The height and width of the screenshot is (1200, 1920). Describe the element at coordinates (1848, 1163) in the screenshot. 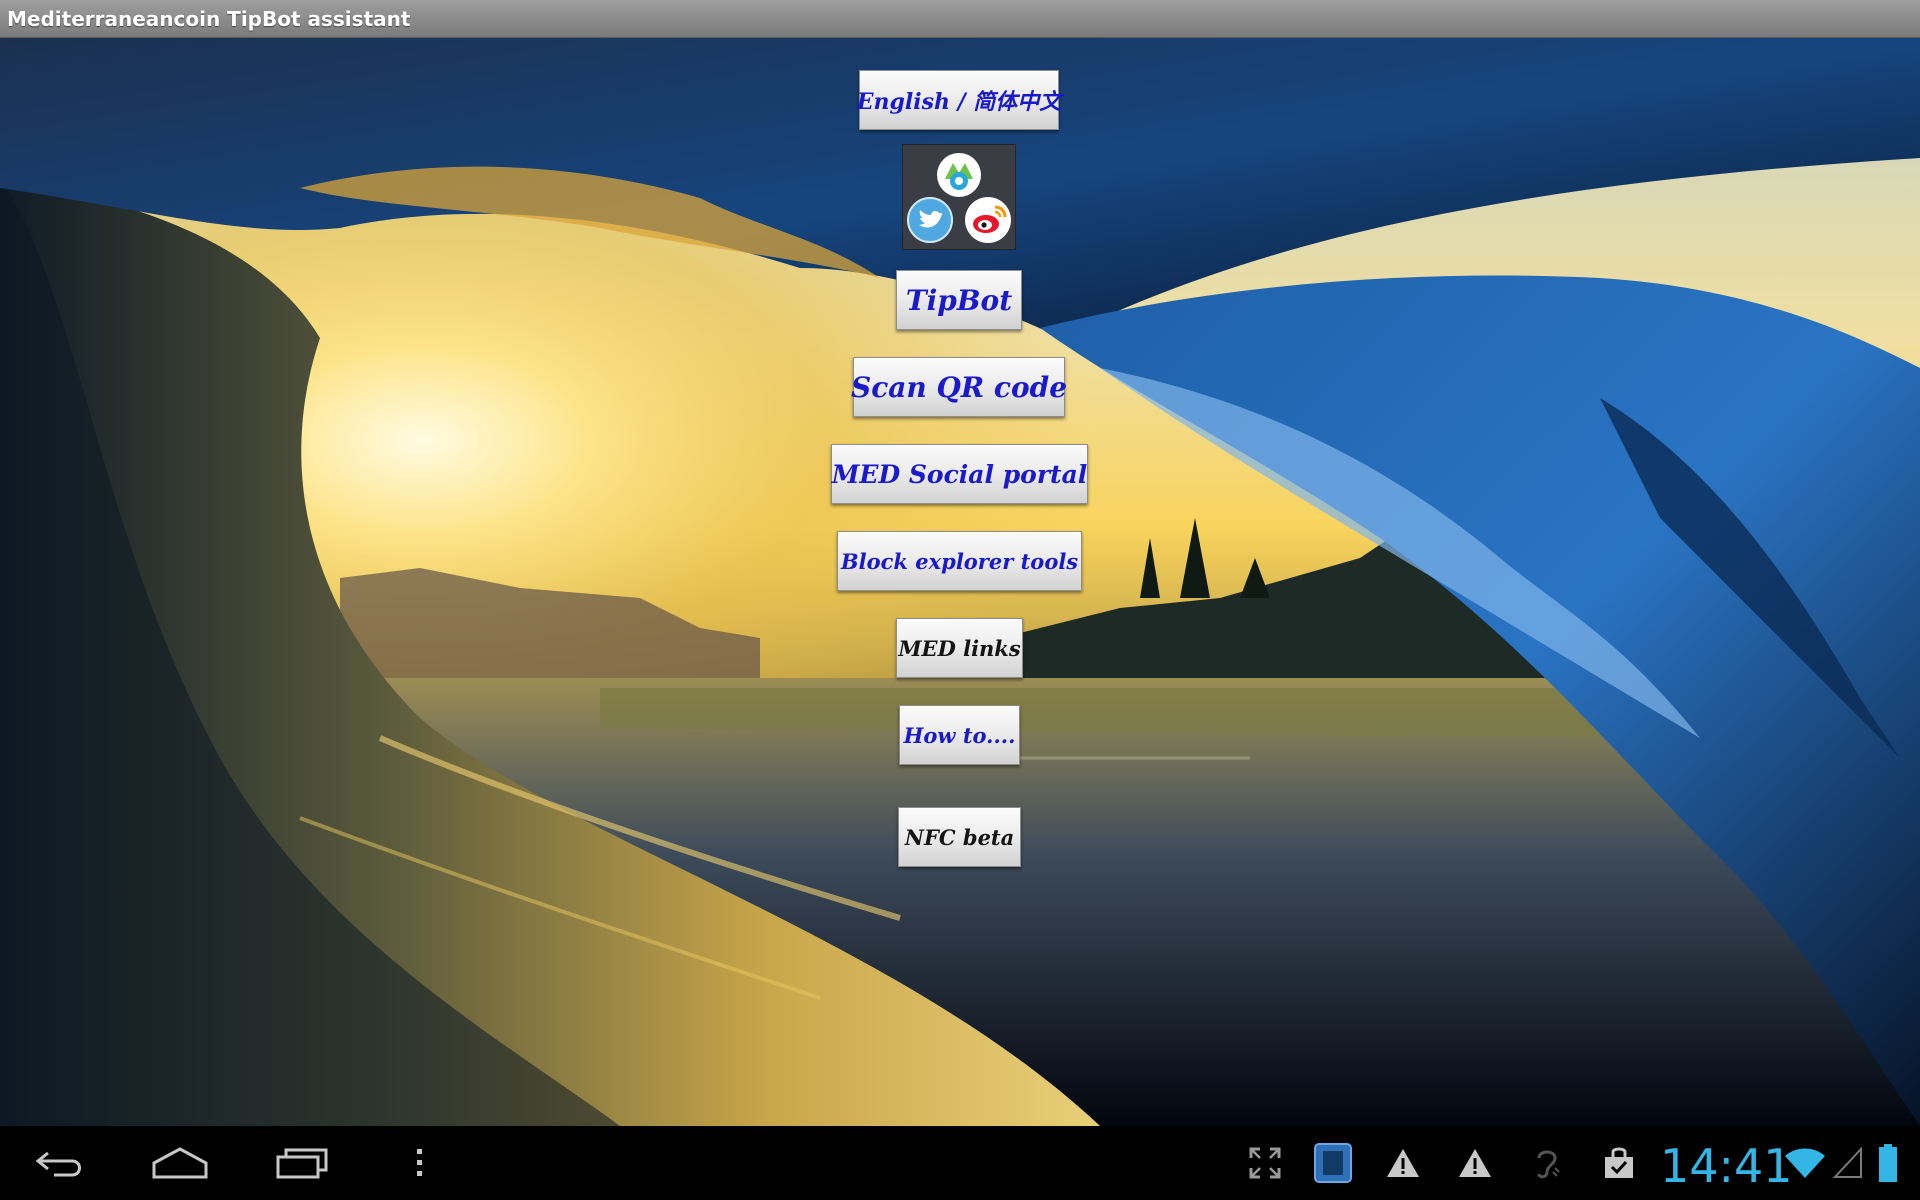

I see `signal-icon` at that location.